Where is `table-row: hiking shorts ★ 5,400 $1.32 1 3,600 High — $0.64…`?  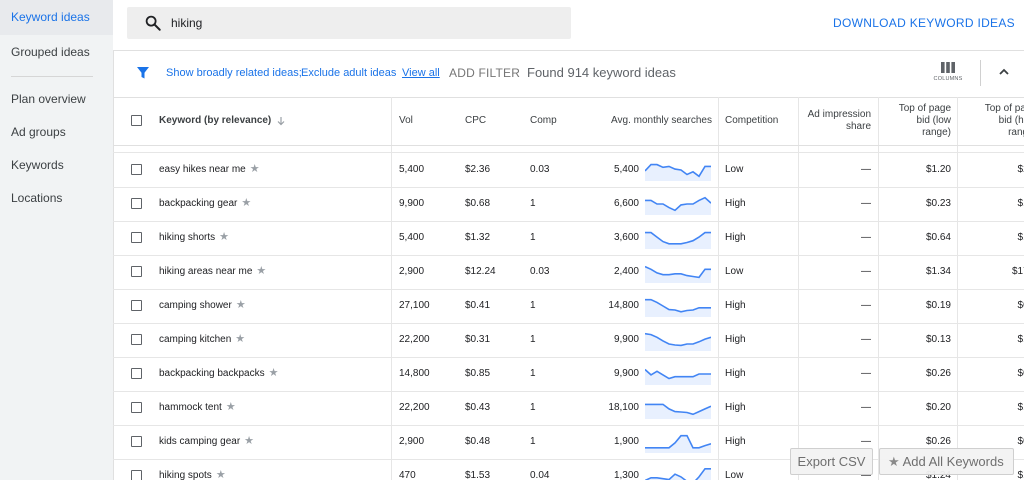
table-row: hiking shorts ★ 5,400 $1.32 1 3,600 High — $0.64… is located at coordinates (568, 238).